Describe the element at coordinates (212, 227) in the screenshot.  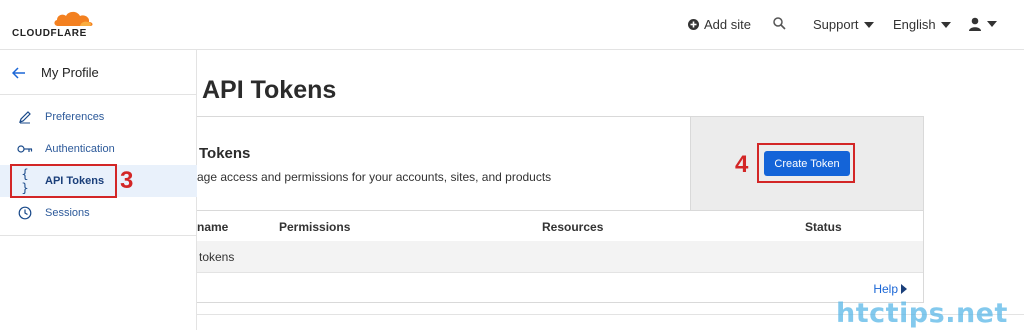
I see `column-header-name: name` at that location.